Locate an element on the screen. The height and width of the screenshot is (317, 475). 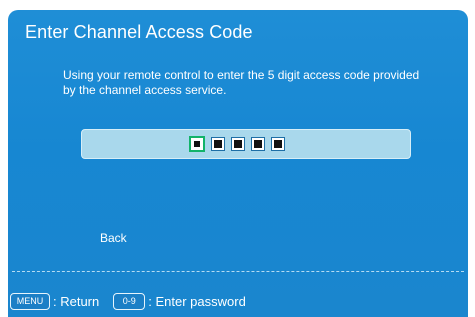
footer-divider is located at coordinates (238, 271).